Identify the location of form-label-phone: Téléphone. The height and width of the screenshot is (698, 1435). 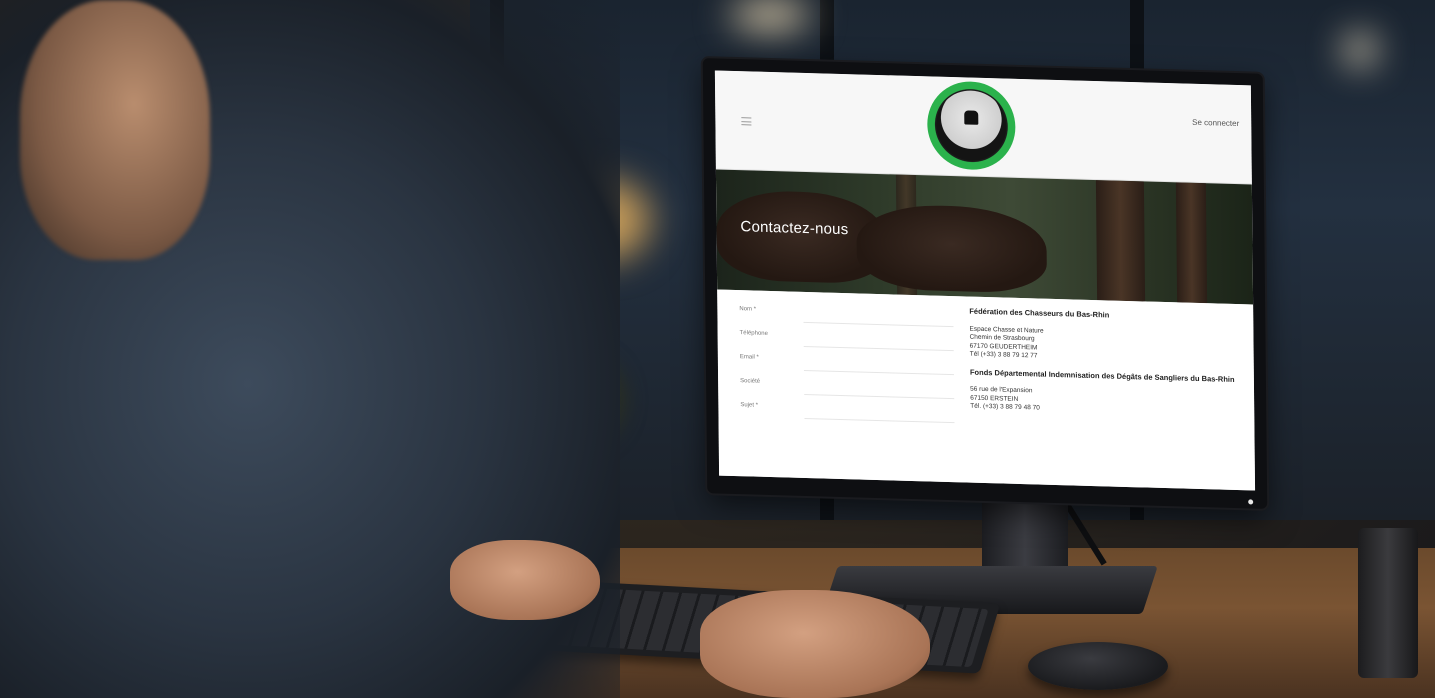
(753, 333).